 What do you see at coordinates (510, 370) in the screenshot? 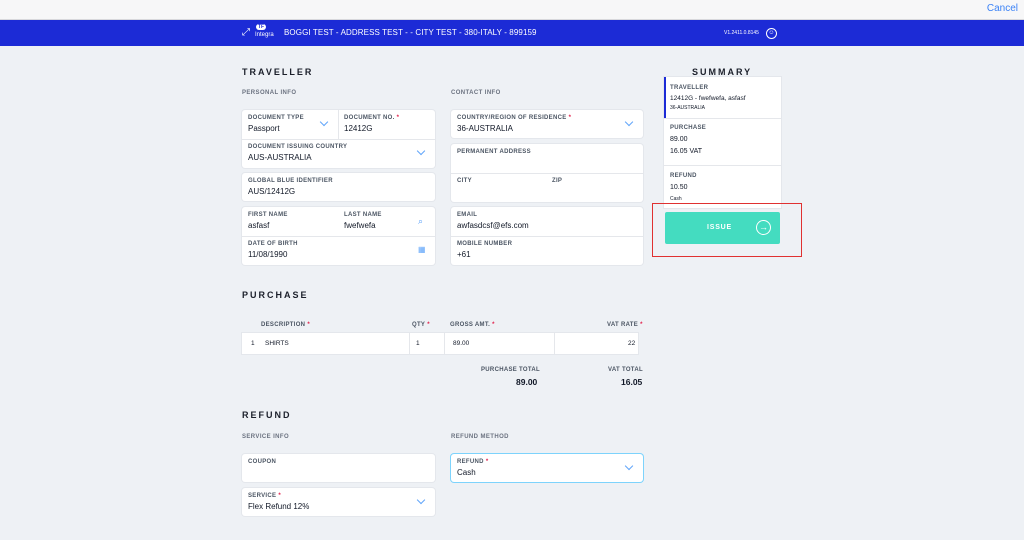
I see `purchase-total-label: PURCHASE TOTAL` at bounding box center [510, 370].